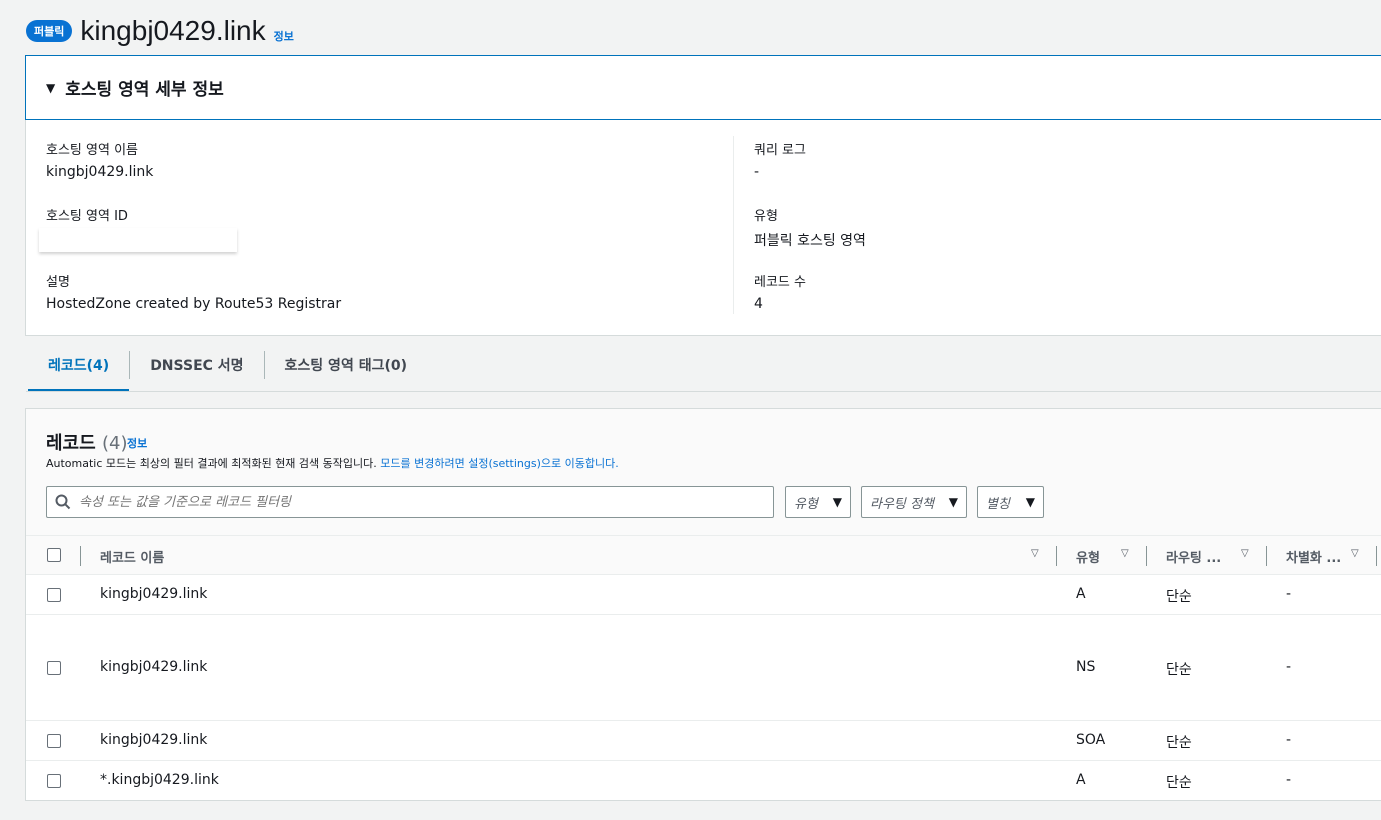 This screenshot has width=1381, height=820. Describe the element at coordinates (733, 225) in the screenshot. I see `column-divider` at that location.